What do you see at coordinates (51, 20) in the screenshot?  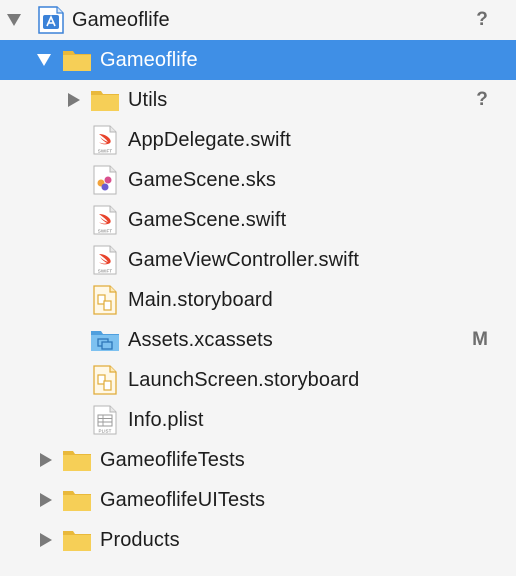 I see `xcode-project-icon` at bounding box center [51, 20].